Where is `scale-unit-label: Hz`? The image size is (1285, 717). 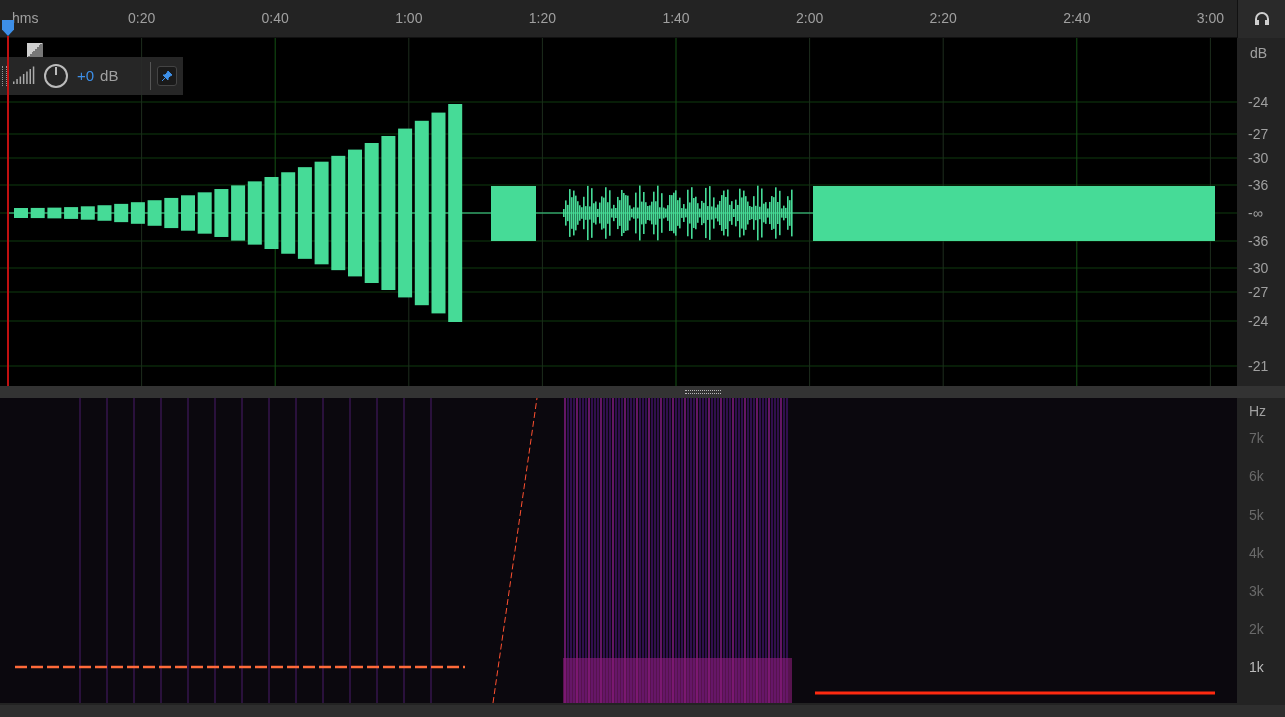 scale-unit-label: Hz is located at coordinates (1258, 411).